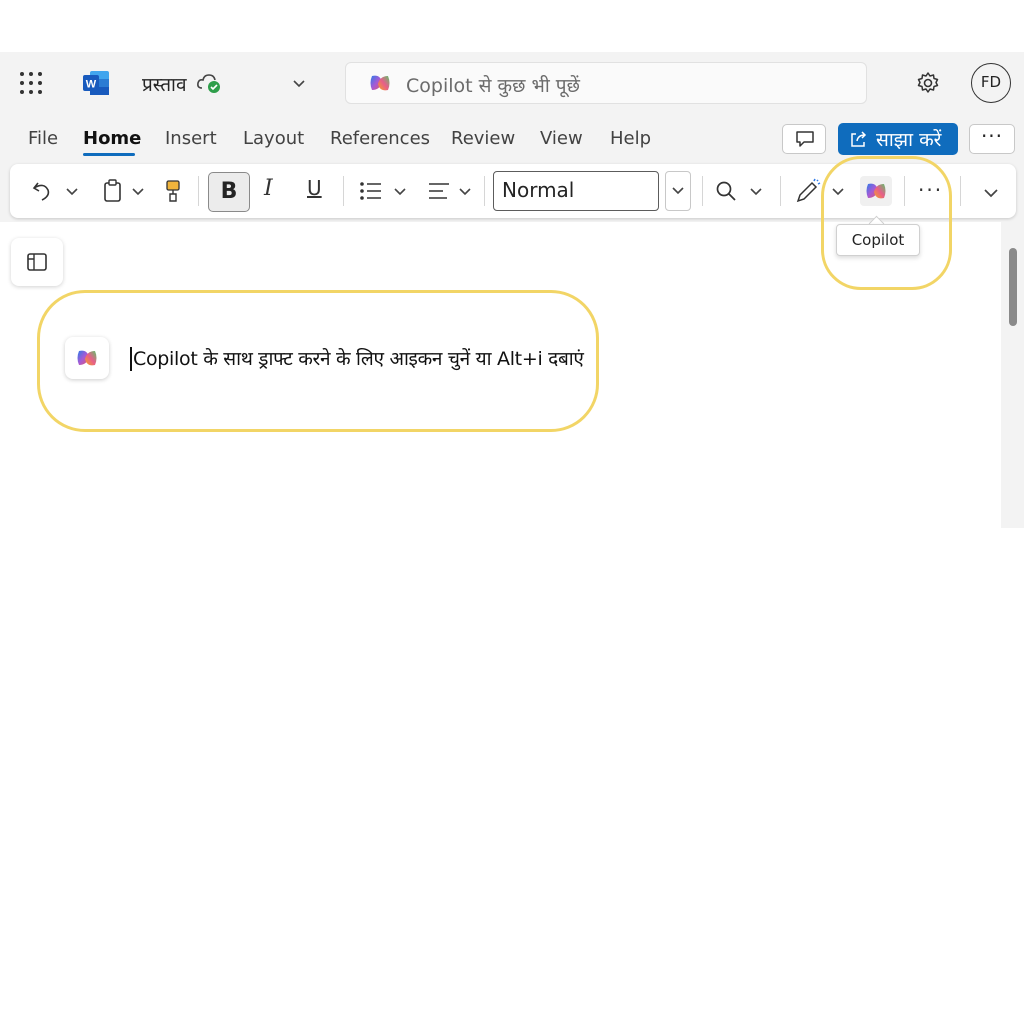  I want to click on tab-file: File, so click(43, 138).